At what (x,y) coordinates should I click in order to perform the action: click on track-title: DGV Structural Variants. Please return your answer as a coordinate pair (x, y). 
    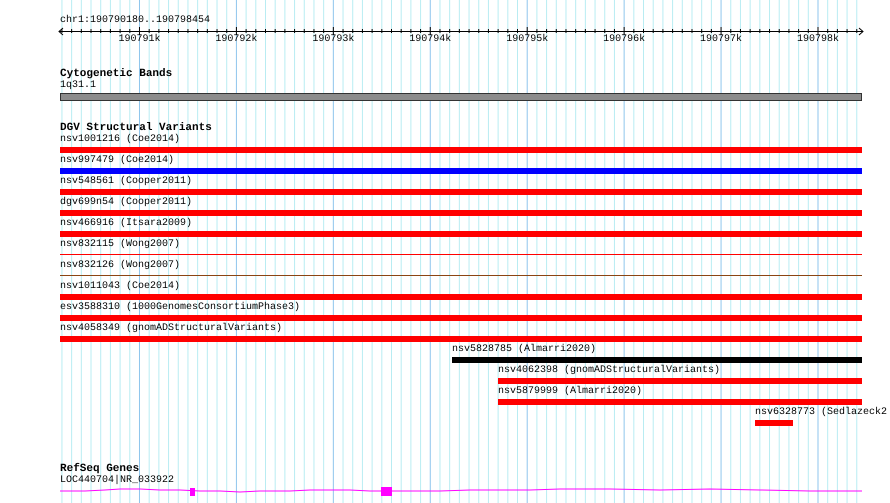
    Looking at the image, I should click on (136, 128).